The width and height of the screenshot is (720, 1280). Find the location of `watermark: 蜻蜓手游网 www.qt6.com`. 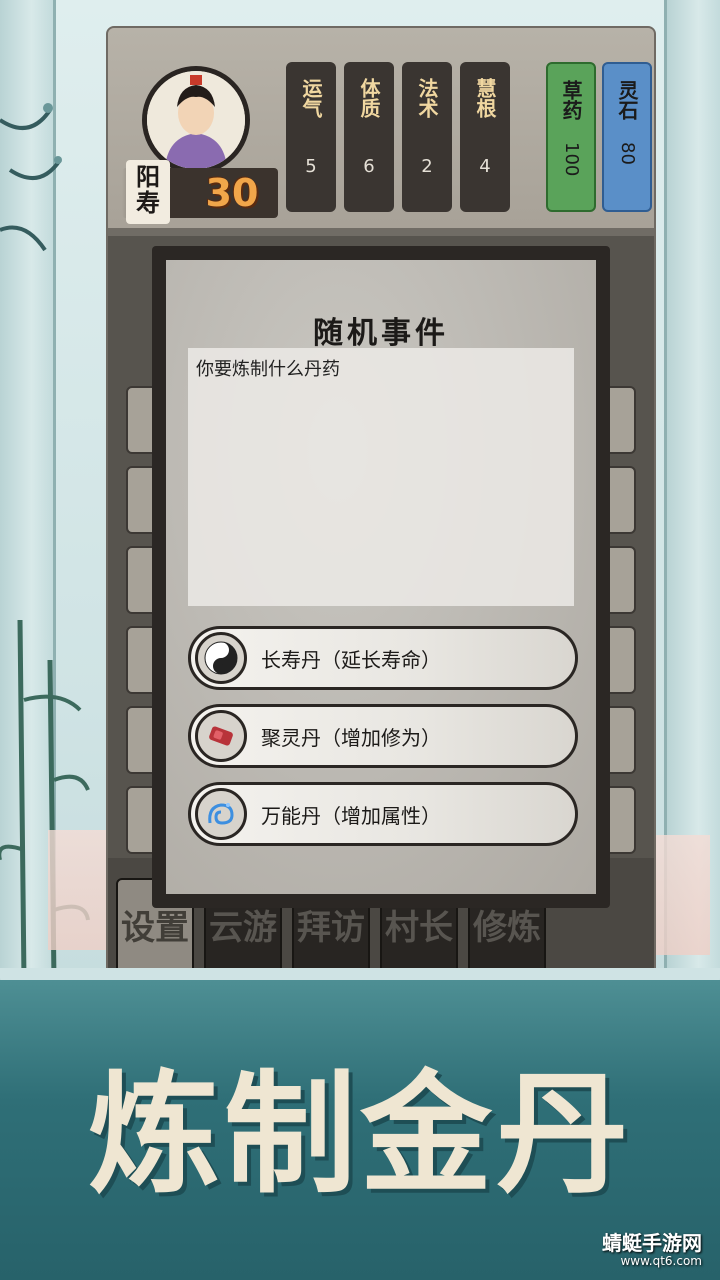

watermark: 蜻蜓手游网 www.qt6.com is located at coordinates (652, 1250).